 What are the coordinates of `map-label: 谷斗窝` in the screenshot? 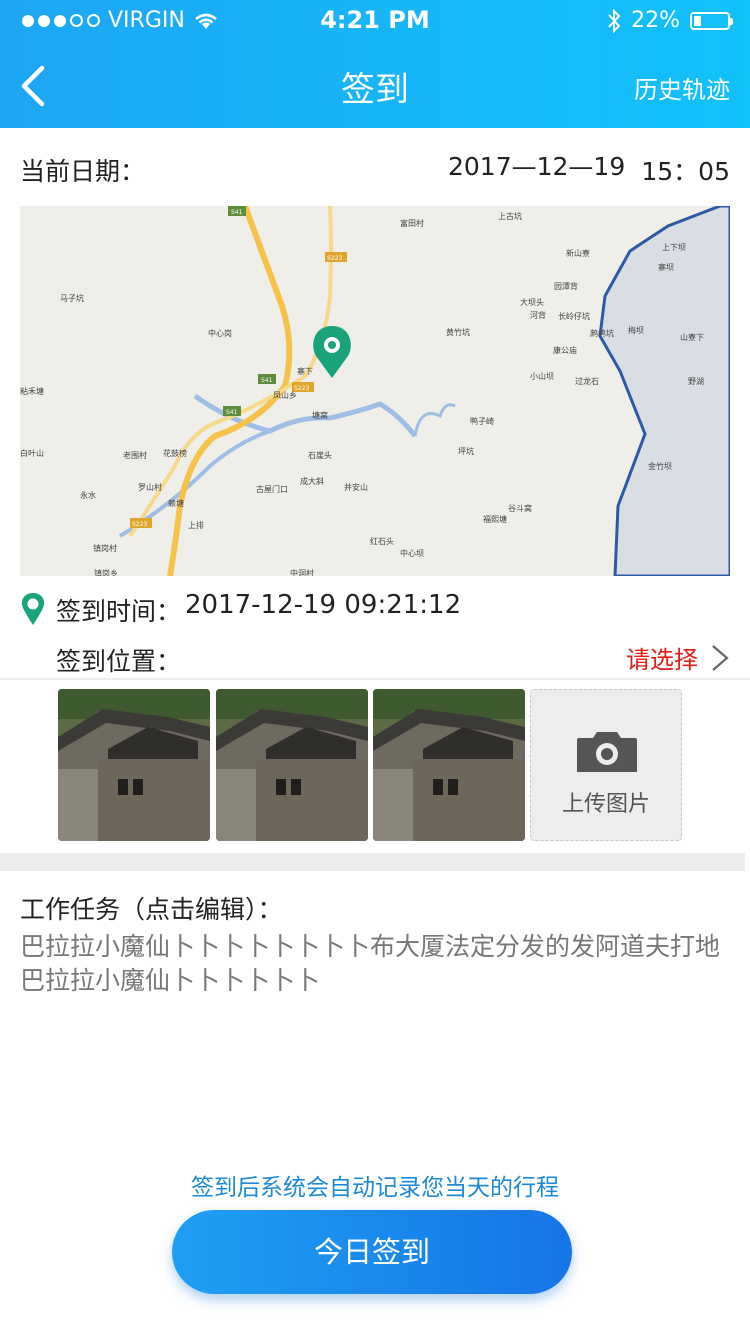 It's located at (520, 508).